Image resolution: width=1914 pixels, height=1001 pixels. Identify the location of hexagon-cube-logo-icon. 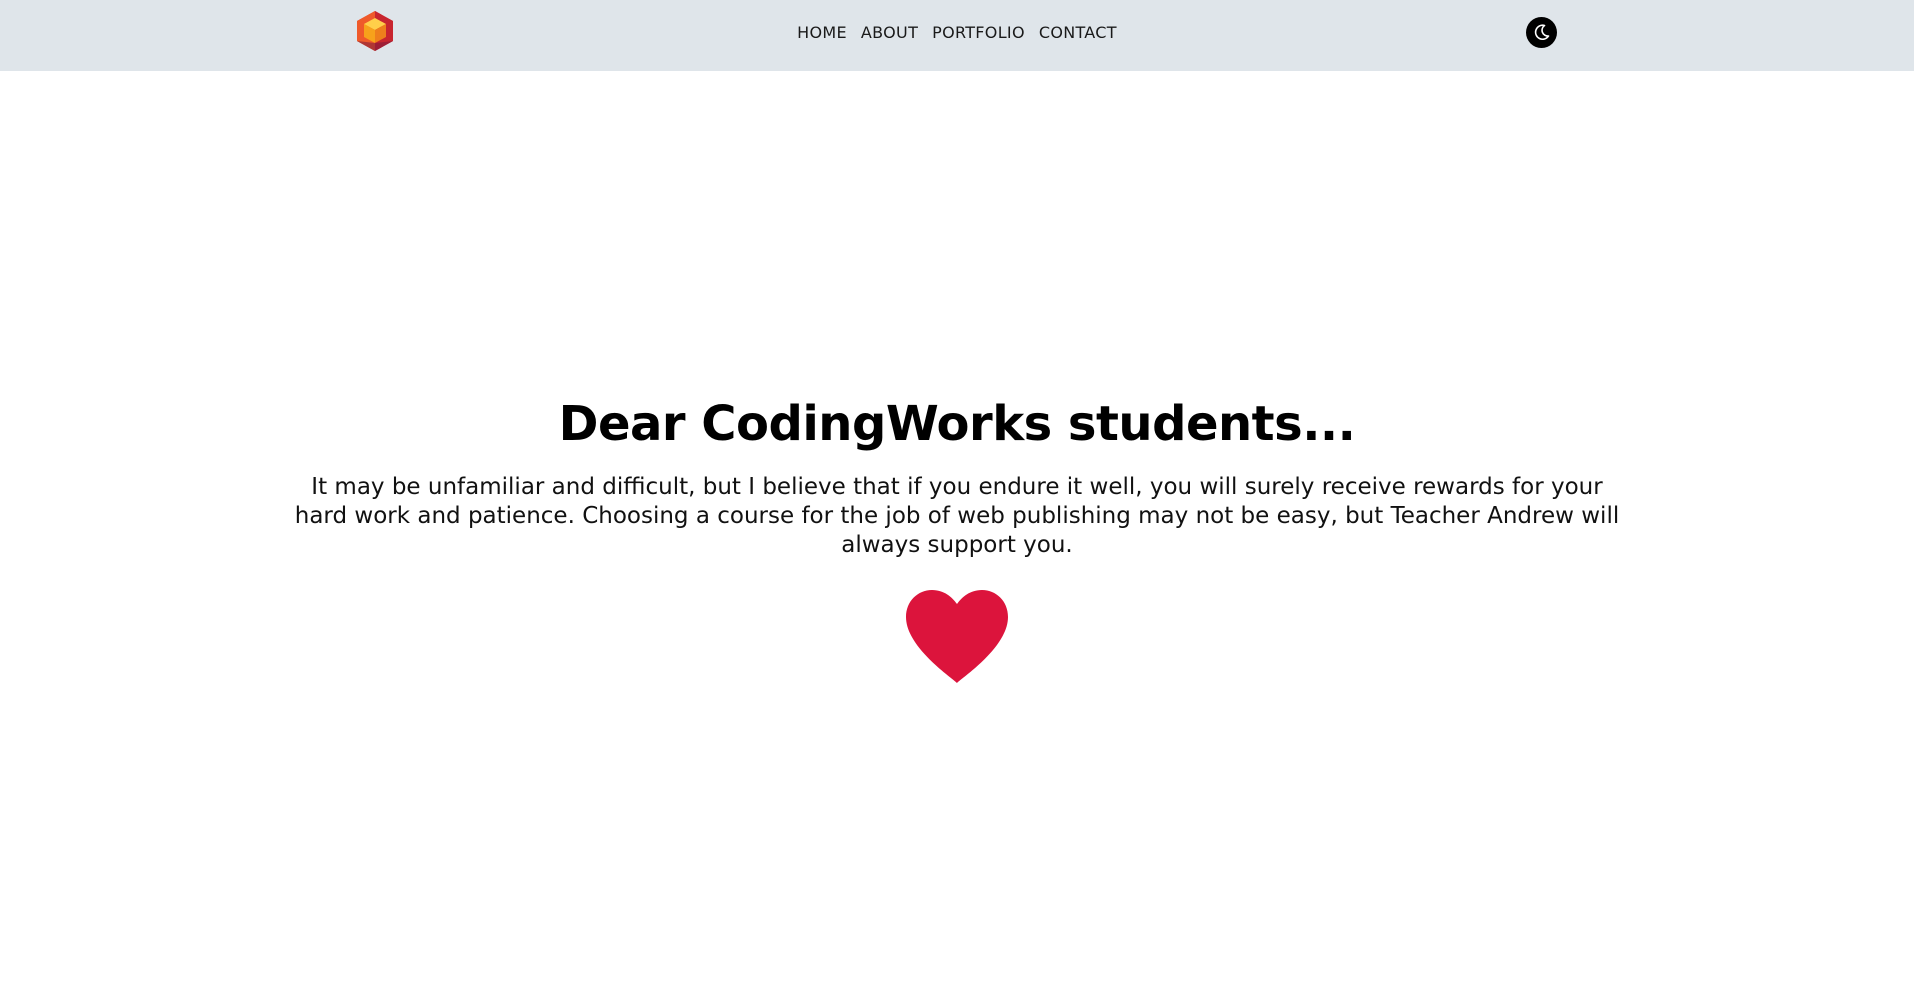
(375, 31).